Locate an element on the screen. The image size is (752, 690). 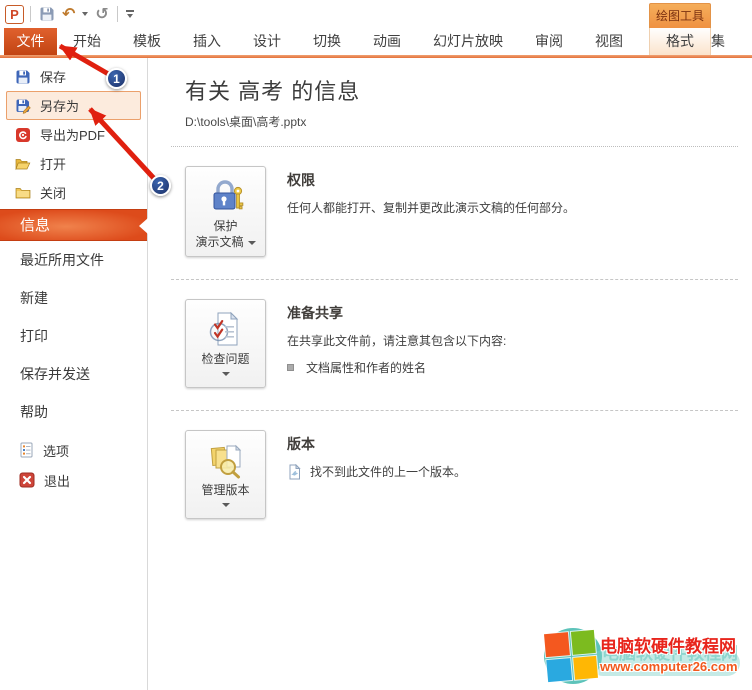
customize-toolbar-icon is located at coordinates (129, 14).